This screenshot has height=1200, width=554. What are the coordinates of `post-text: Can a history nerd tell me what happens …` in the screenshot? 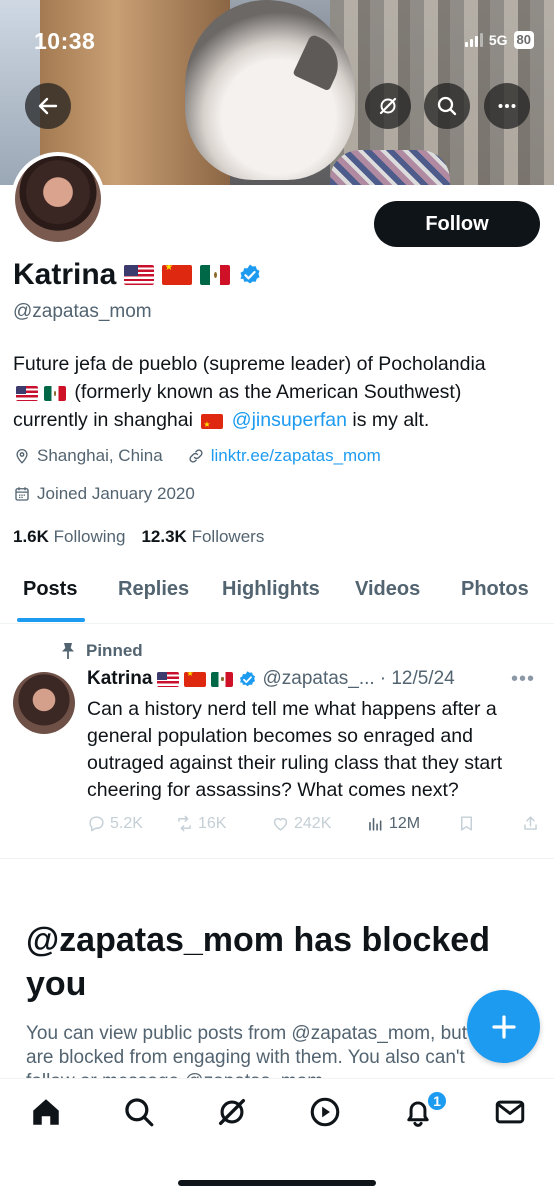 It's located at (317, 750).